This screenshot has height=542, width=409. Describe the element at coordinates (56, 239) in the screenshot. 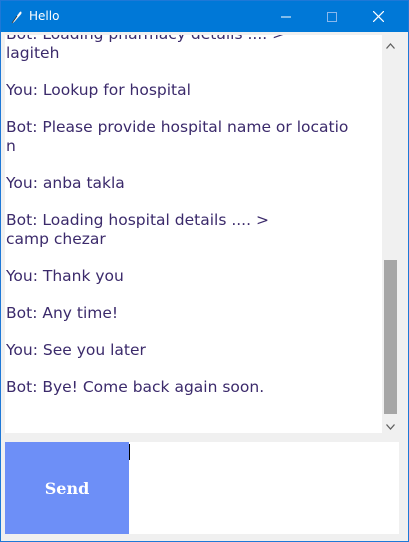

I see `chat-message-line: camp chezar` at that location.